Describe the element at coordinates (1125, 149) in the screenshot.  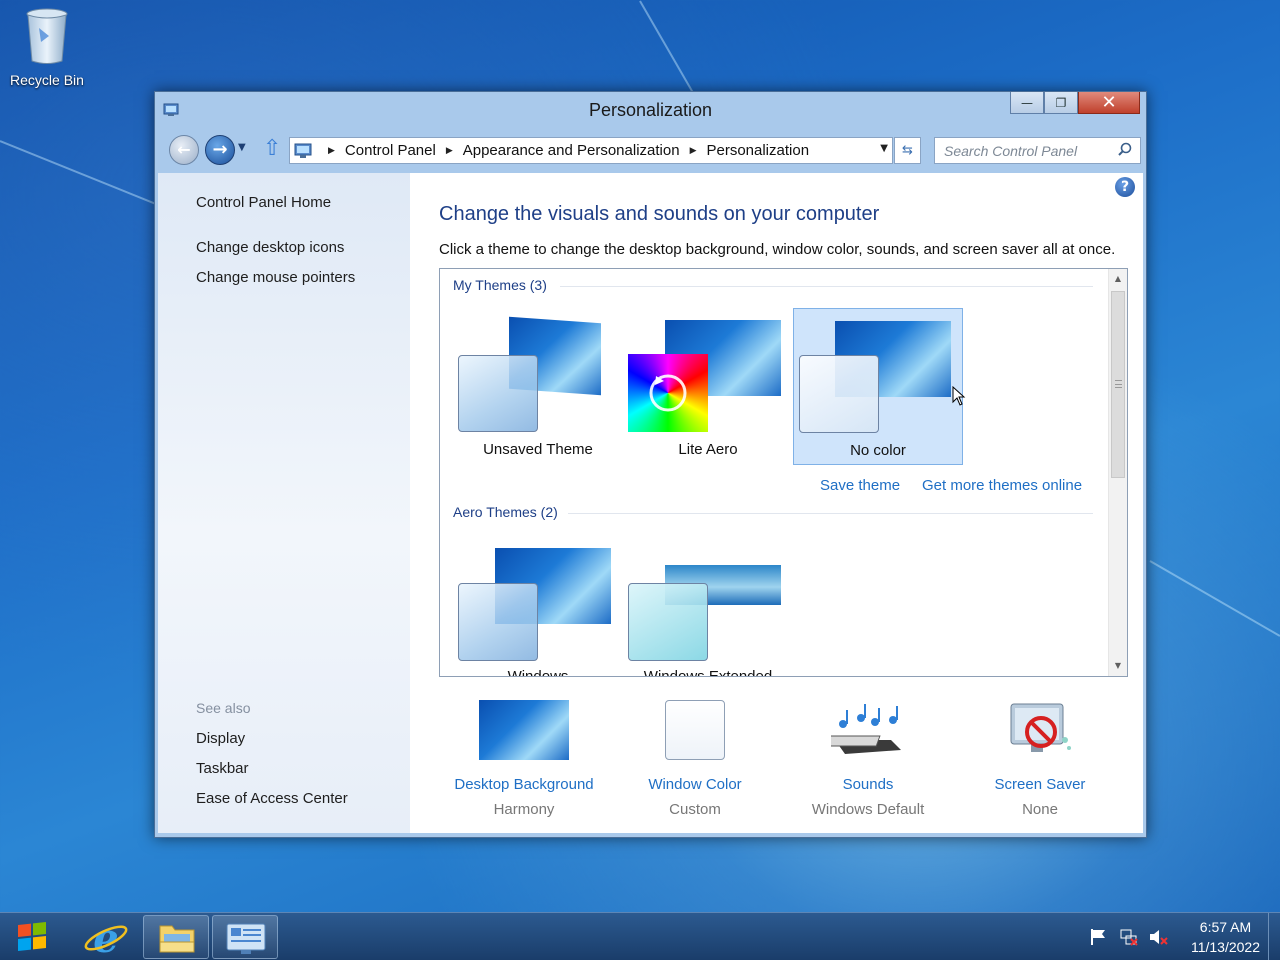
I see `search-icon` at that location.